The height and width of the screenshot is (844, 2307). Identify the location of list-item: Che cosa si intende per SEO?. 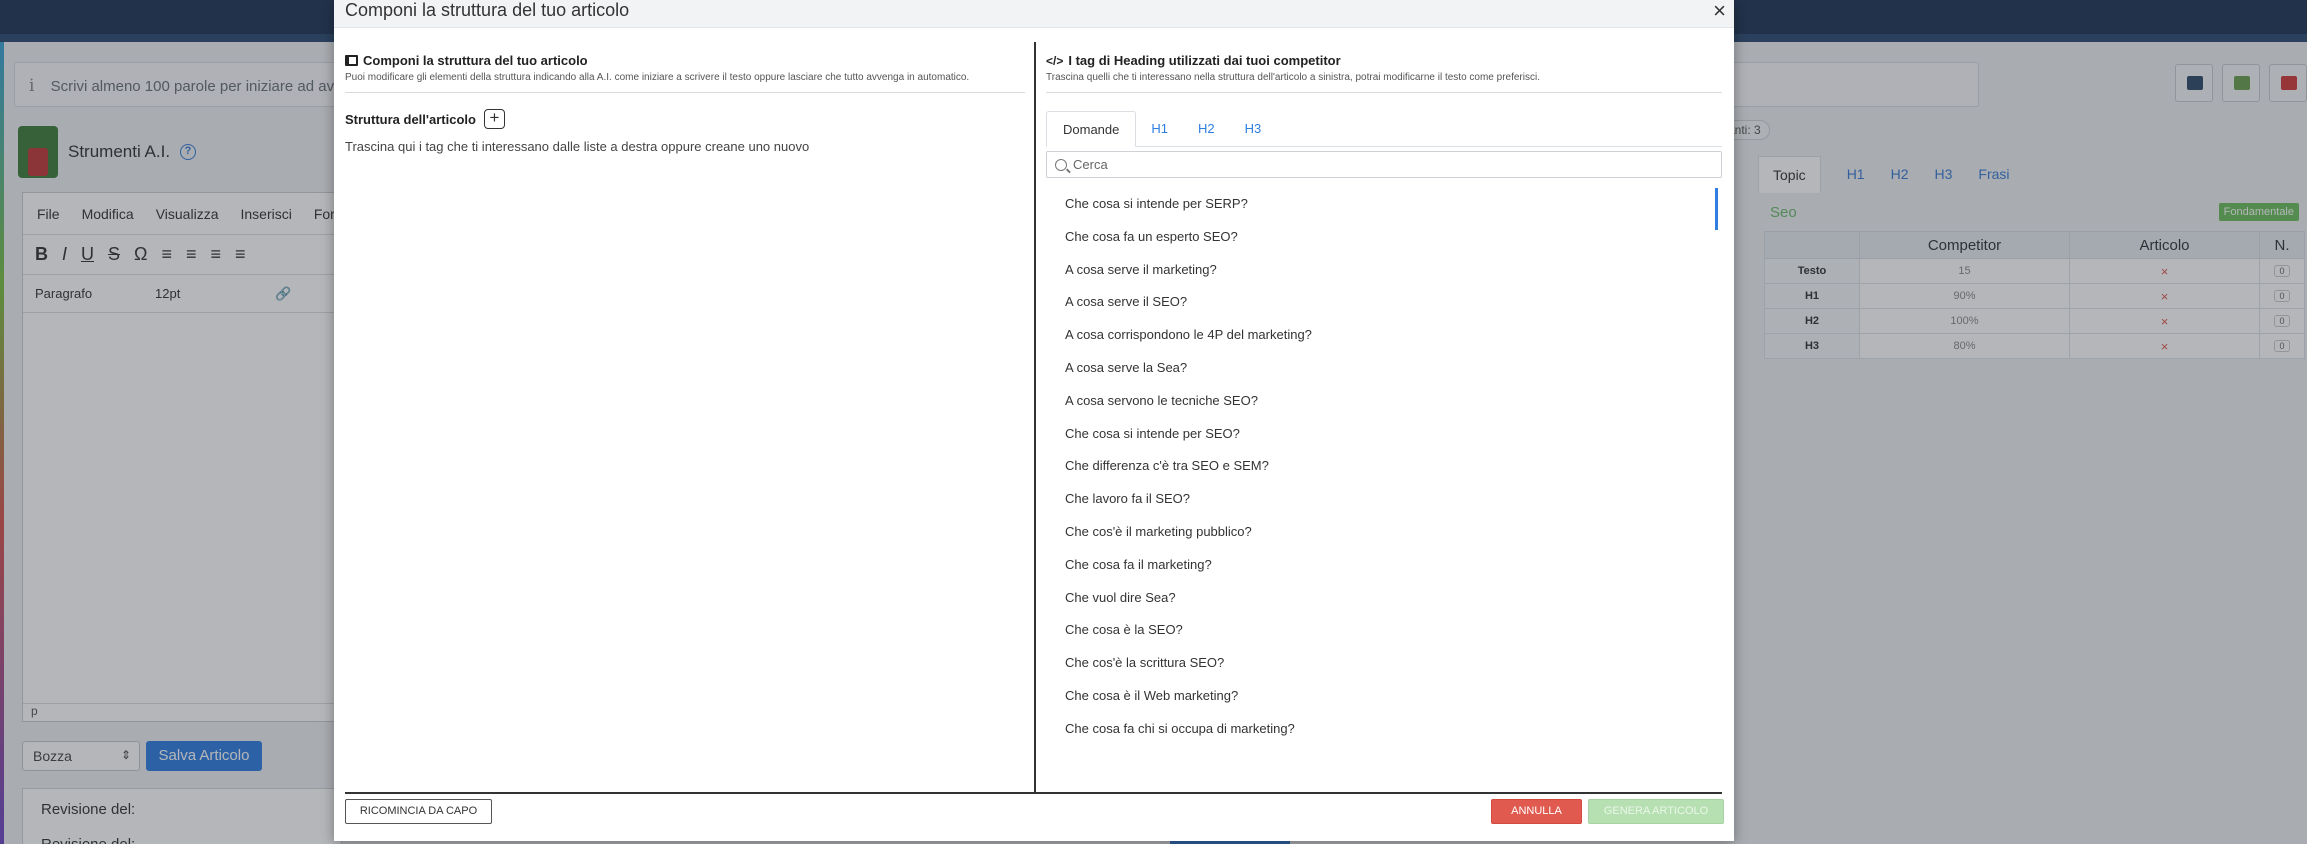
(1384, 434).